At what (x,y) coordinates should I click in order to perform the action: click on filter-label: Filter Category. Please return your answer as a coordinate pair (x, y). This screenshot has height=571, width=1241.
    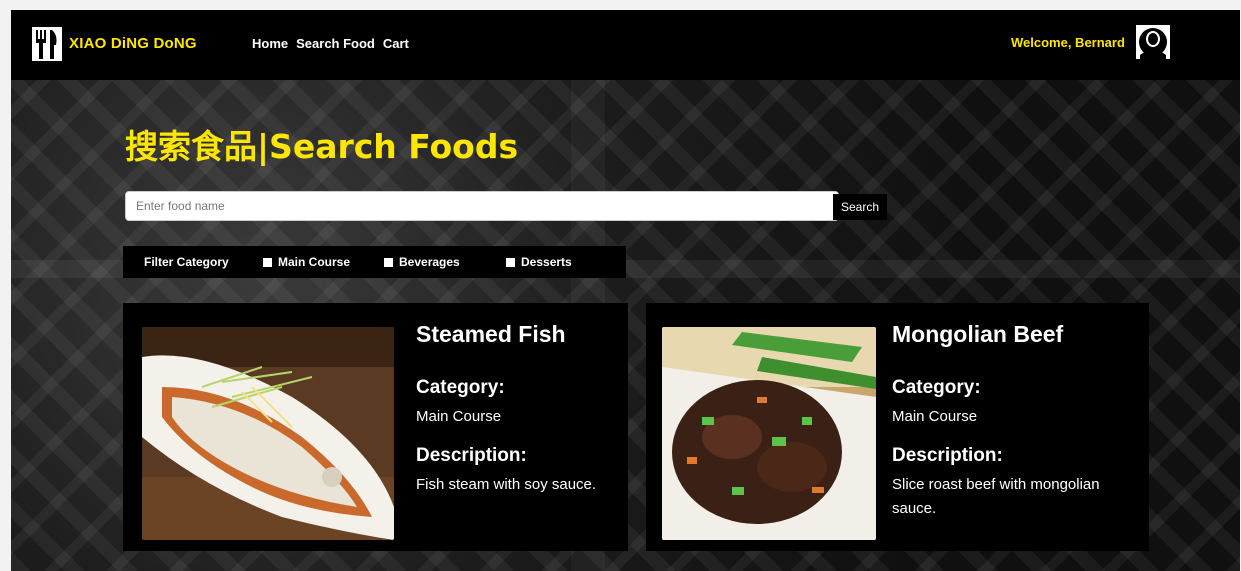
    Looking at the image, I should click on (186, 262).